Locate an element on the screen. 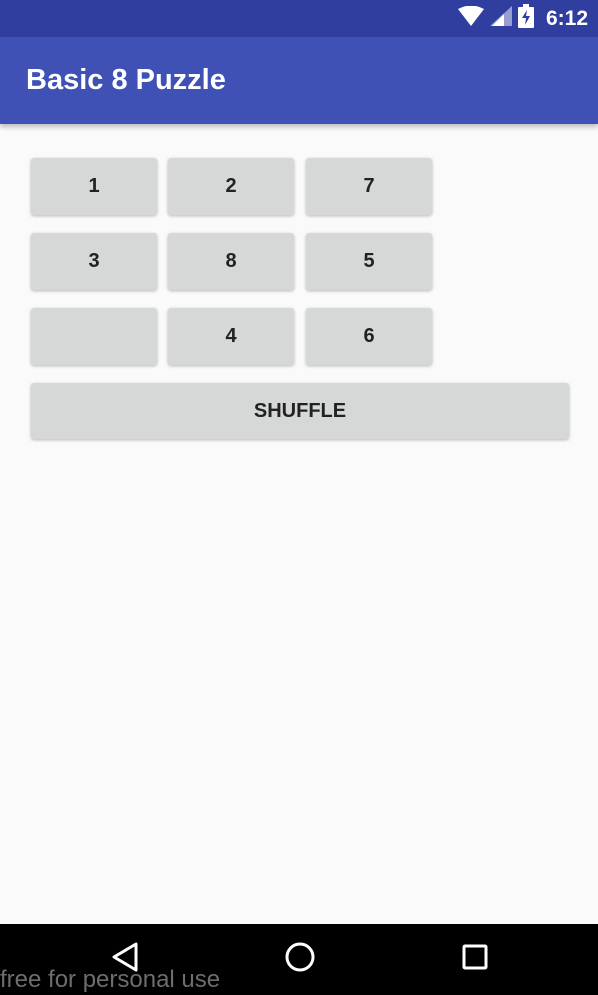  status-icons: 6:12 is located at coordinates (522, 18).